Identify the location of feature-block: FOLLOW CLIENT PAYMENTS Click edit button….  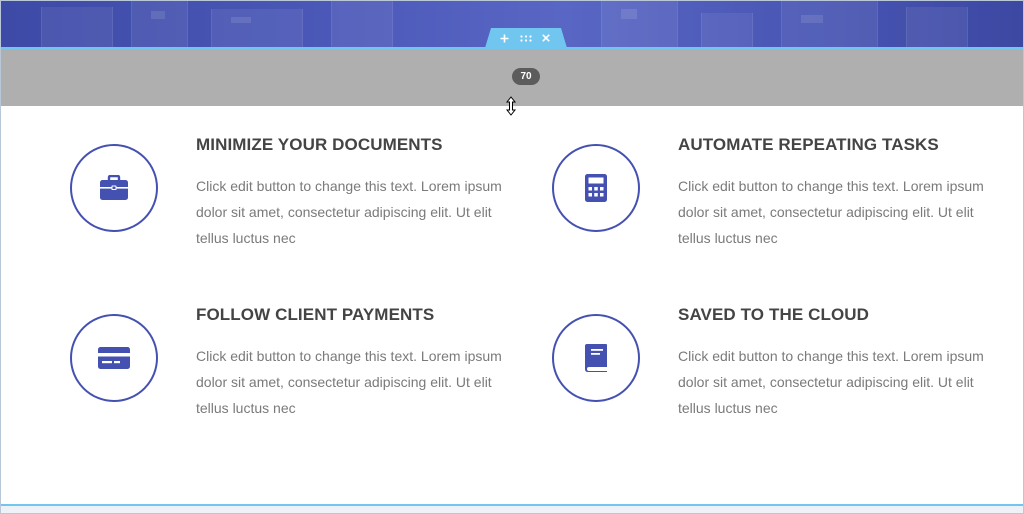
(290, 365).